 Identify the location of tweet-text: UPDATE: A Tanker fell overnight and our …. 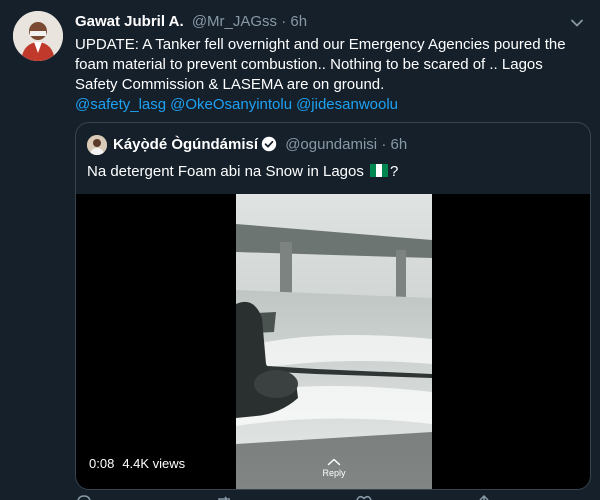
(320, 64).